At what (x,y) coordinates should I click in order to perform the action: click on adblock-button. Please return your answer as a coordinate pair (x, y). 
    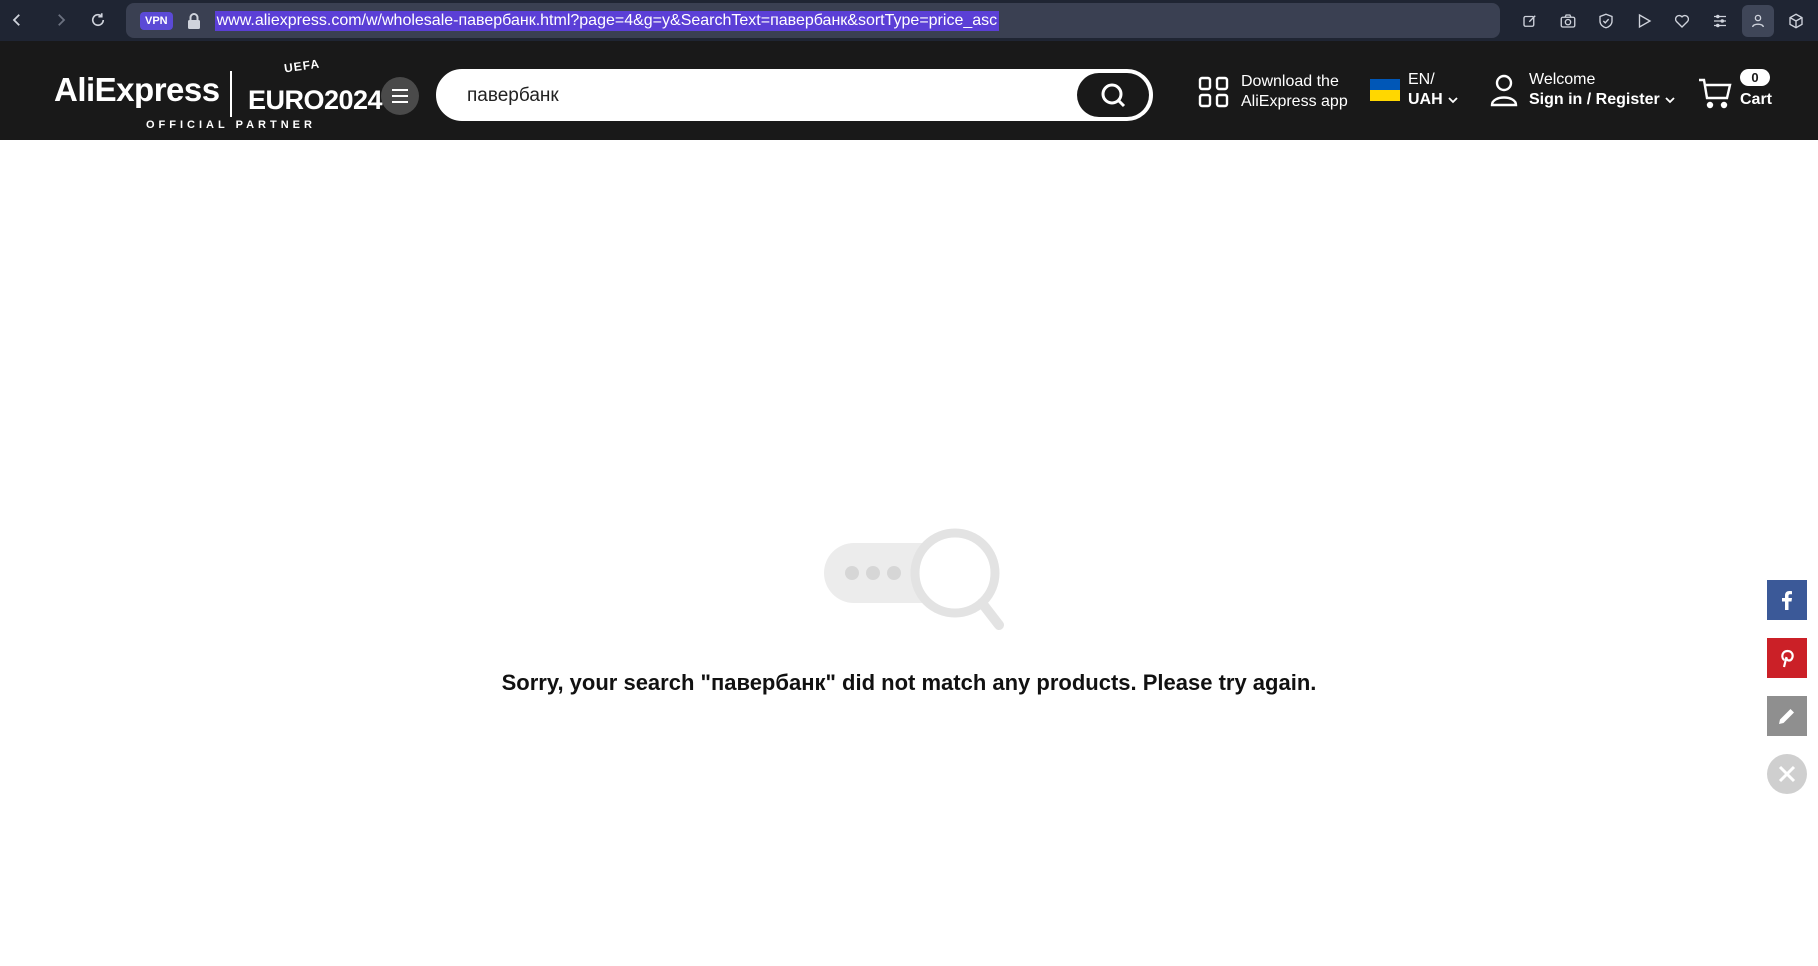
    Looking at the image, I should click on (1606, 21).